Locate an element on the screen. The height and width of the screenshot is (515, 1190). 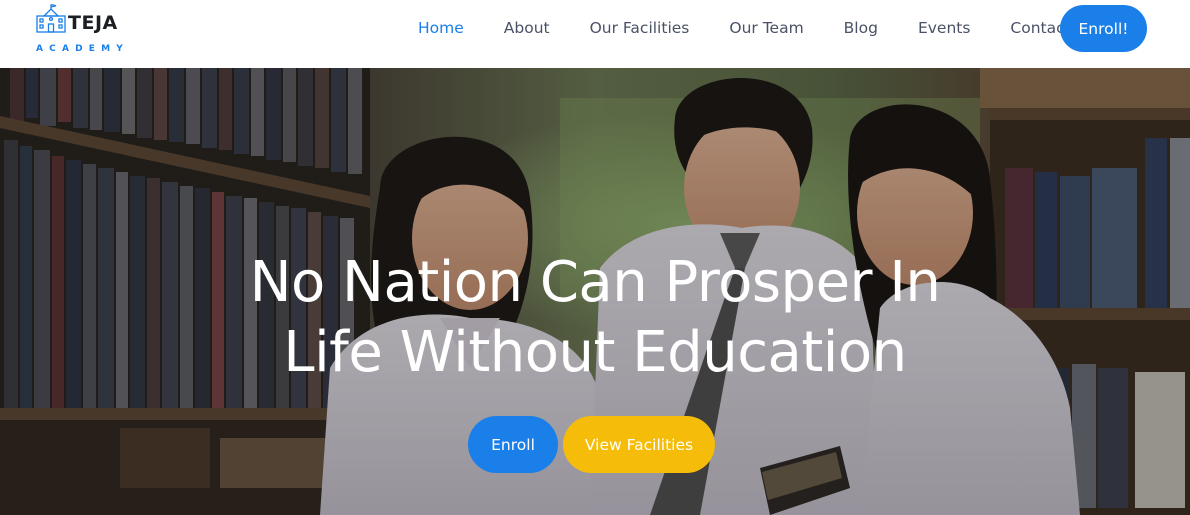
nav-events: Events is located at coordinates (944, 28).